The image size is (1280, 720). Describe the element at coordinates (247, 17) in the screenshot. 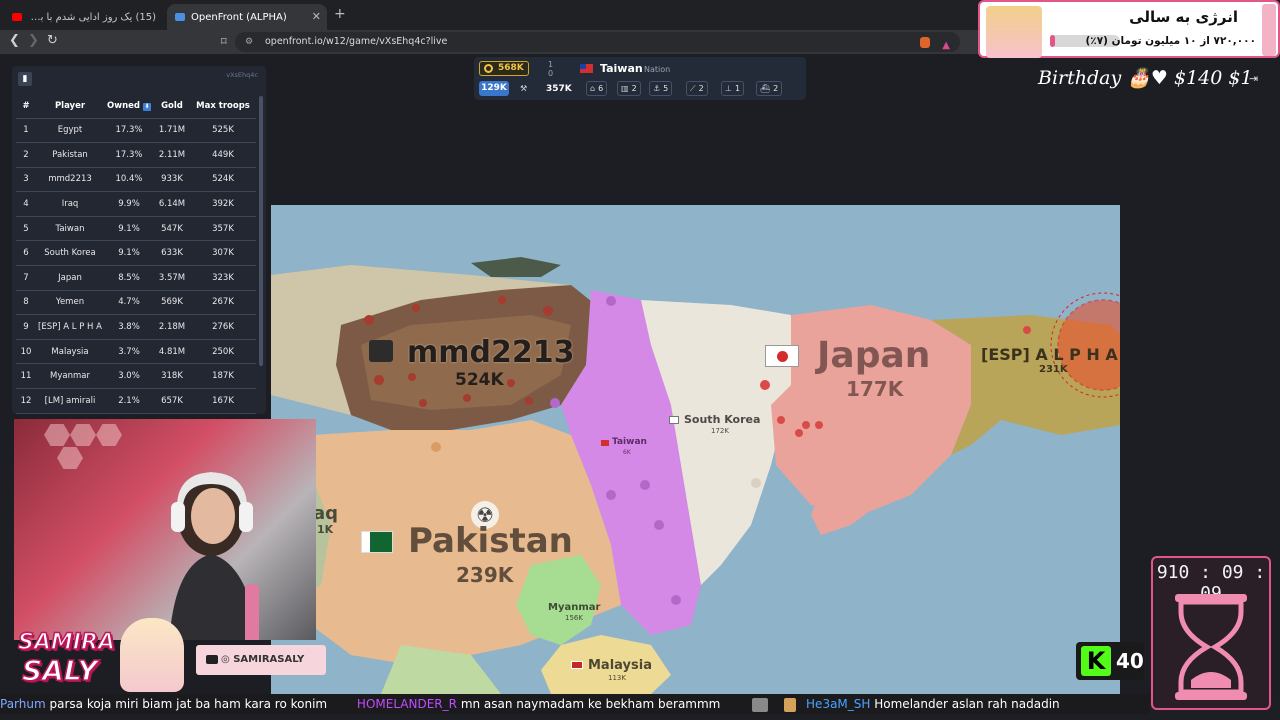

I see `tab-openfront: OpenFront (ALPHA) ✕` at that location.